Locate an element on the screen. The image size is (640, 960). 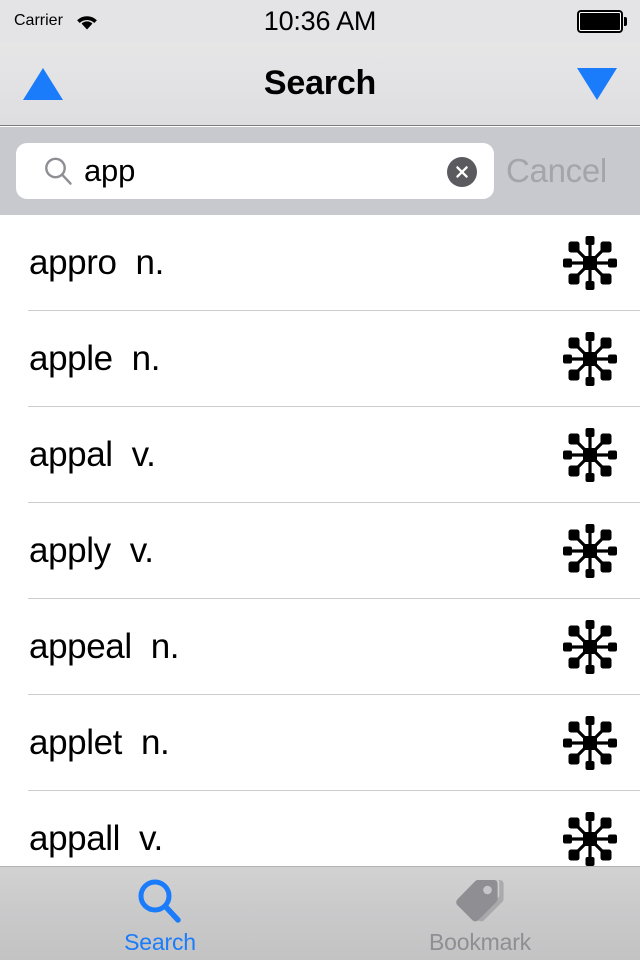
triangle-down-icon is located at coordinates (597, 83).